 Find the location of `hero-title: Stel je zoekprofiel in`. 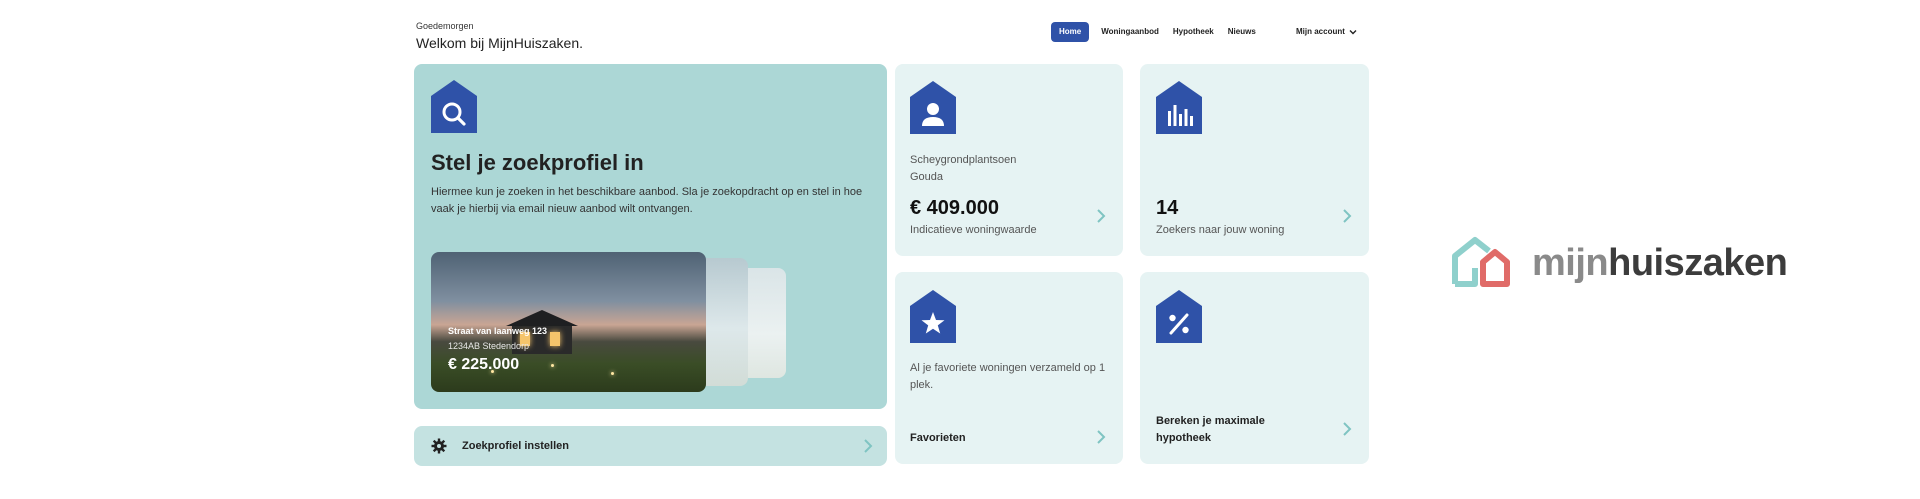

hero-title: Stel je zoekprofiel in is located at coordinates (537, 162).